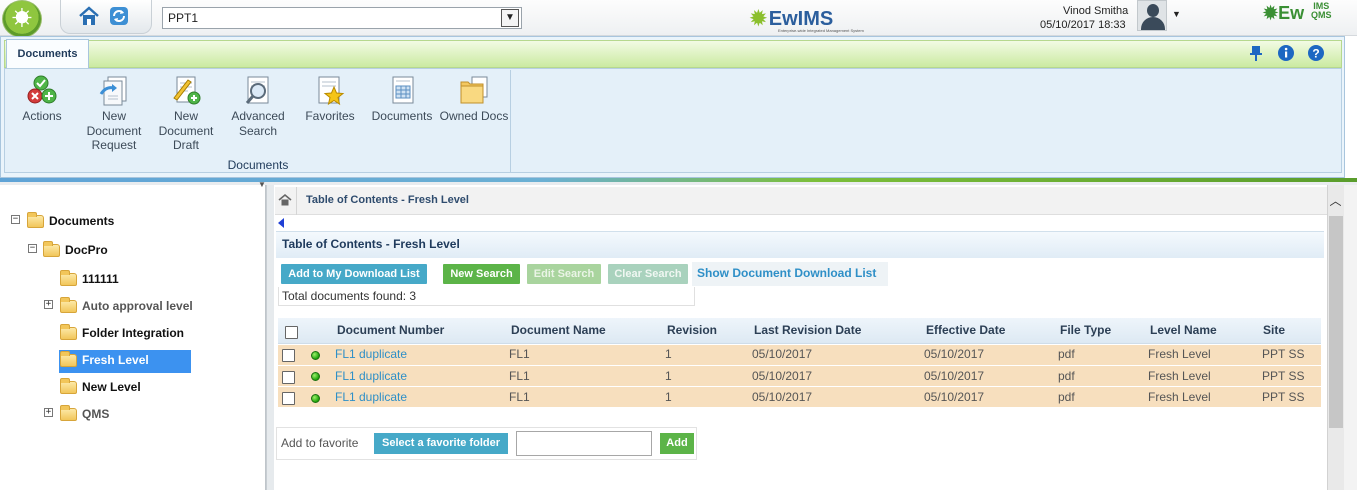  Describe the element at coordinates (100, 385) in the screenshot. I see `tree-node-new-level: New Level` at that location.